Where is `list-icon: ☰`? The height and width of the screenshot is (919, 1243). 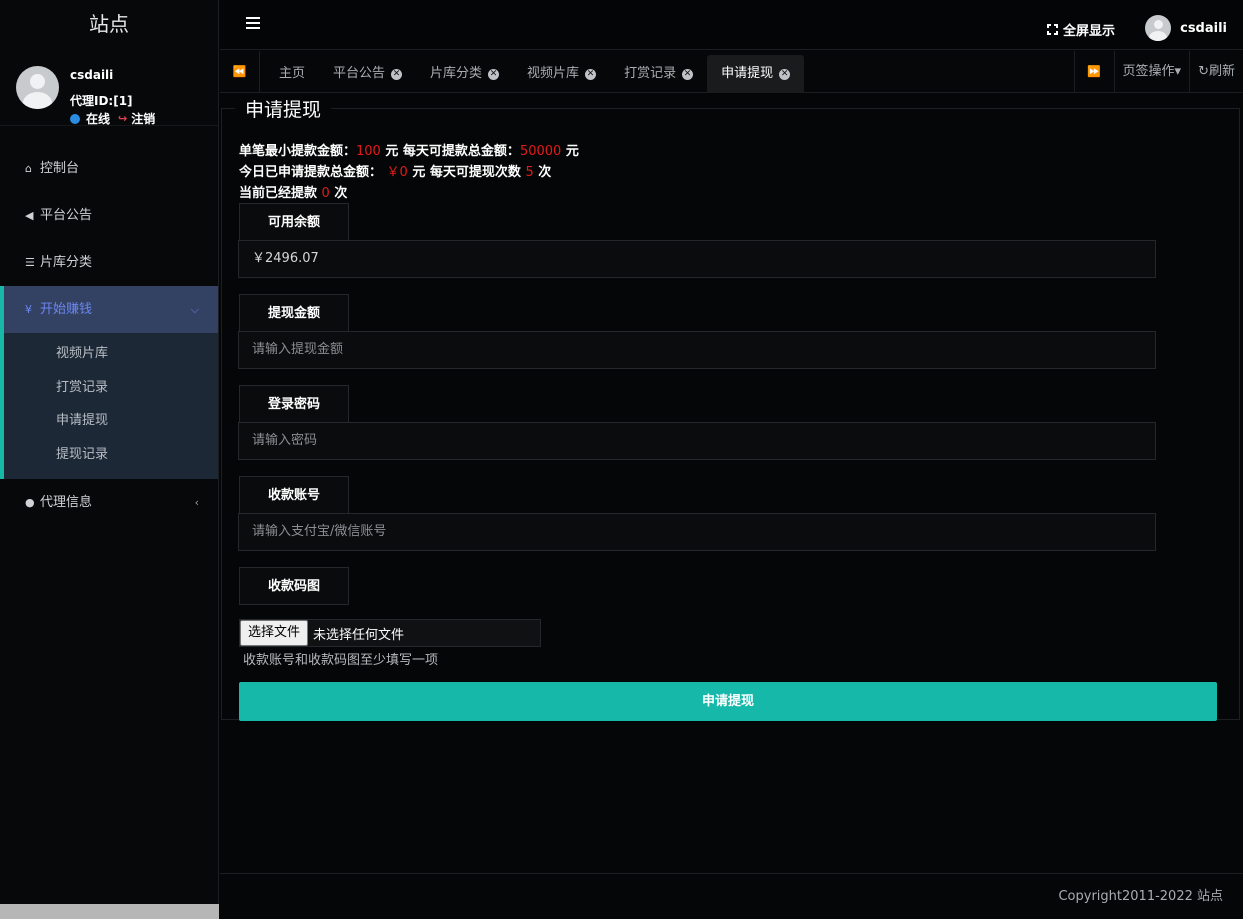 list-icon: ☰ is located at coordinates (30, 262).